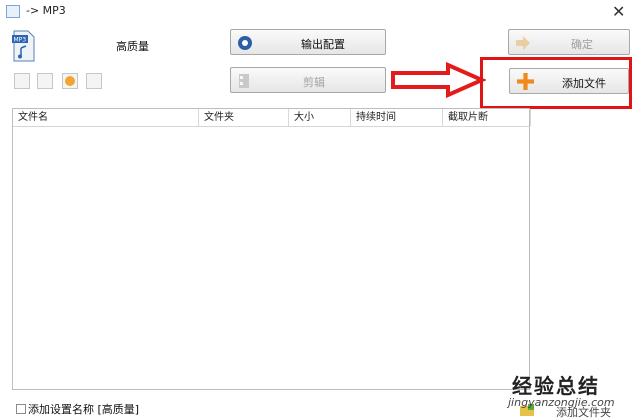  I want to click on add-setting-name-label: 添加设置名称 [高质量], so click(84, 409).